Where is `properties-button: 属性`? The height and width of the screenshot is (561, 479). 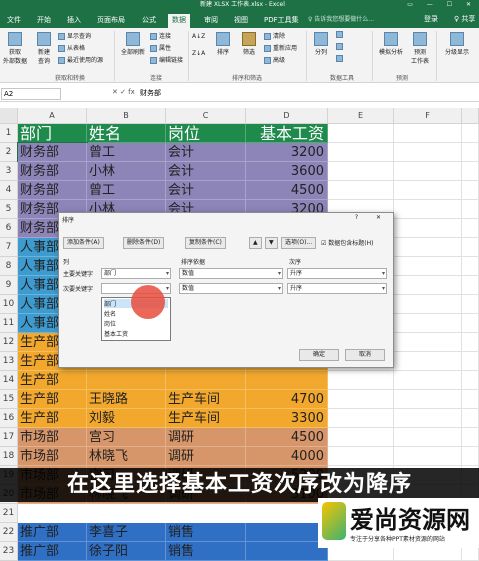
properties-button: 属性 is located at coordinates (160, 47).